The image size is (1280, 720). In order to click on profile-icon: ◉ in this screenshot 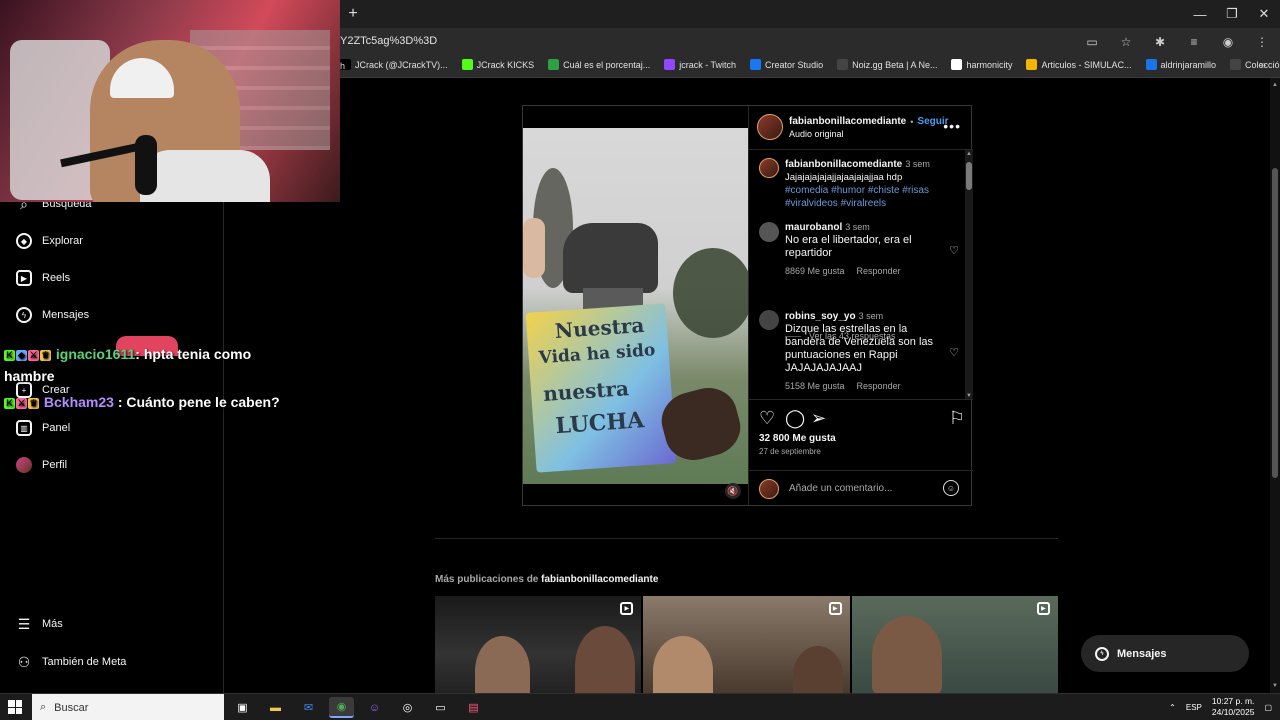, I will do `click(1228, 42)`.